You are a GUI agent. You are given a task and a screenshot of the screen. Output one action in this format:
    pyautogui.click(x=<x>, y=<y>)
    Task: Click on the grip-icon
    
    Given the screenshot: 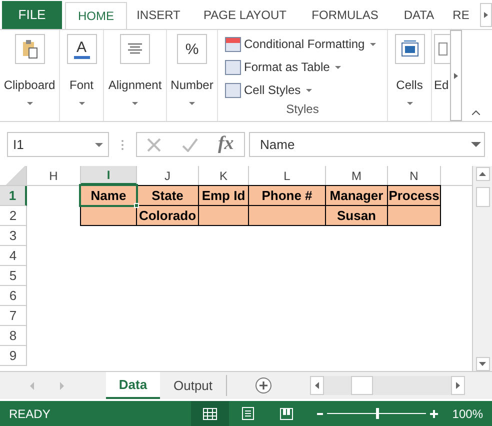 What is the action you would take?
    pyautogui.click(x=122, y=144)
    